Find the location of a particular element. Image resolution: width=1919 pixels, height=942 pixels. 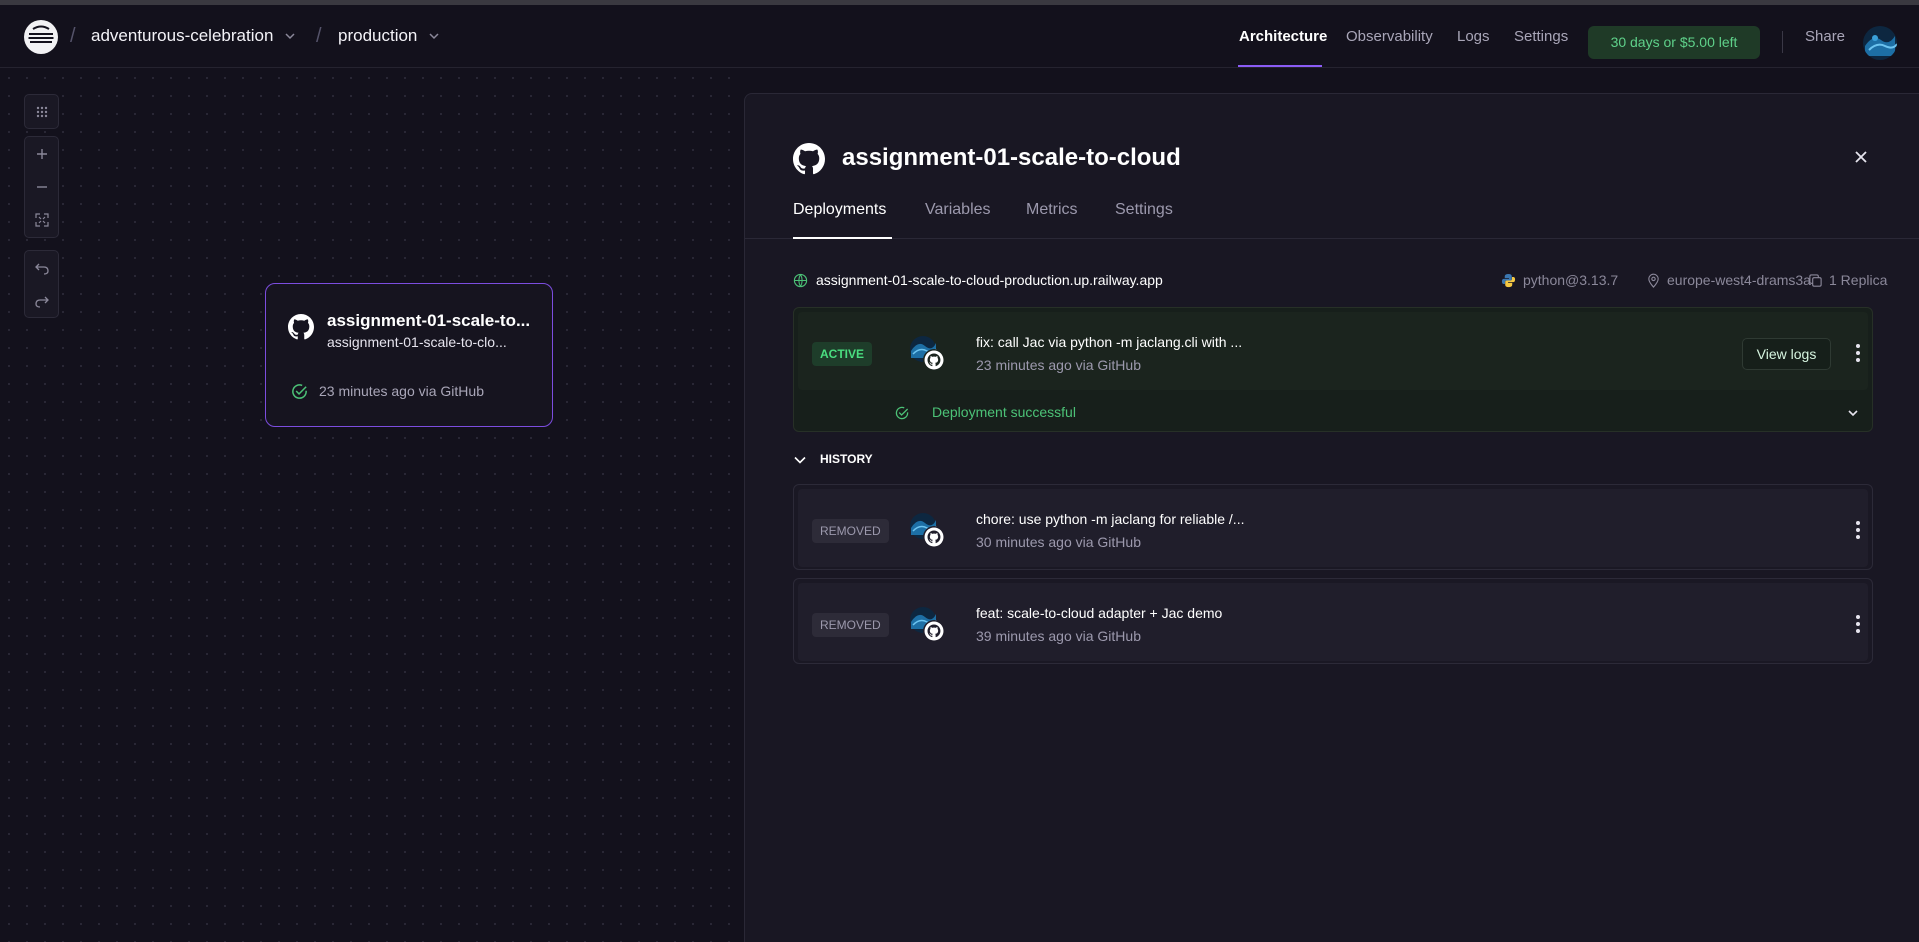

location-pin-icon is located at coordinates (1653, 280).